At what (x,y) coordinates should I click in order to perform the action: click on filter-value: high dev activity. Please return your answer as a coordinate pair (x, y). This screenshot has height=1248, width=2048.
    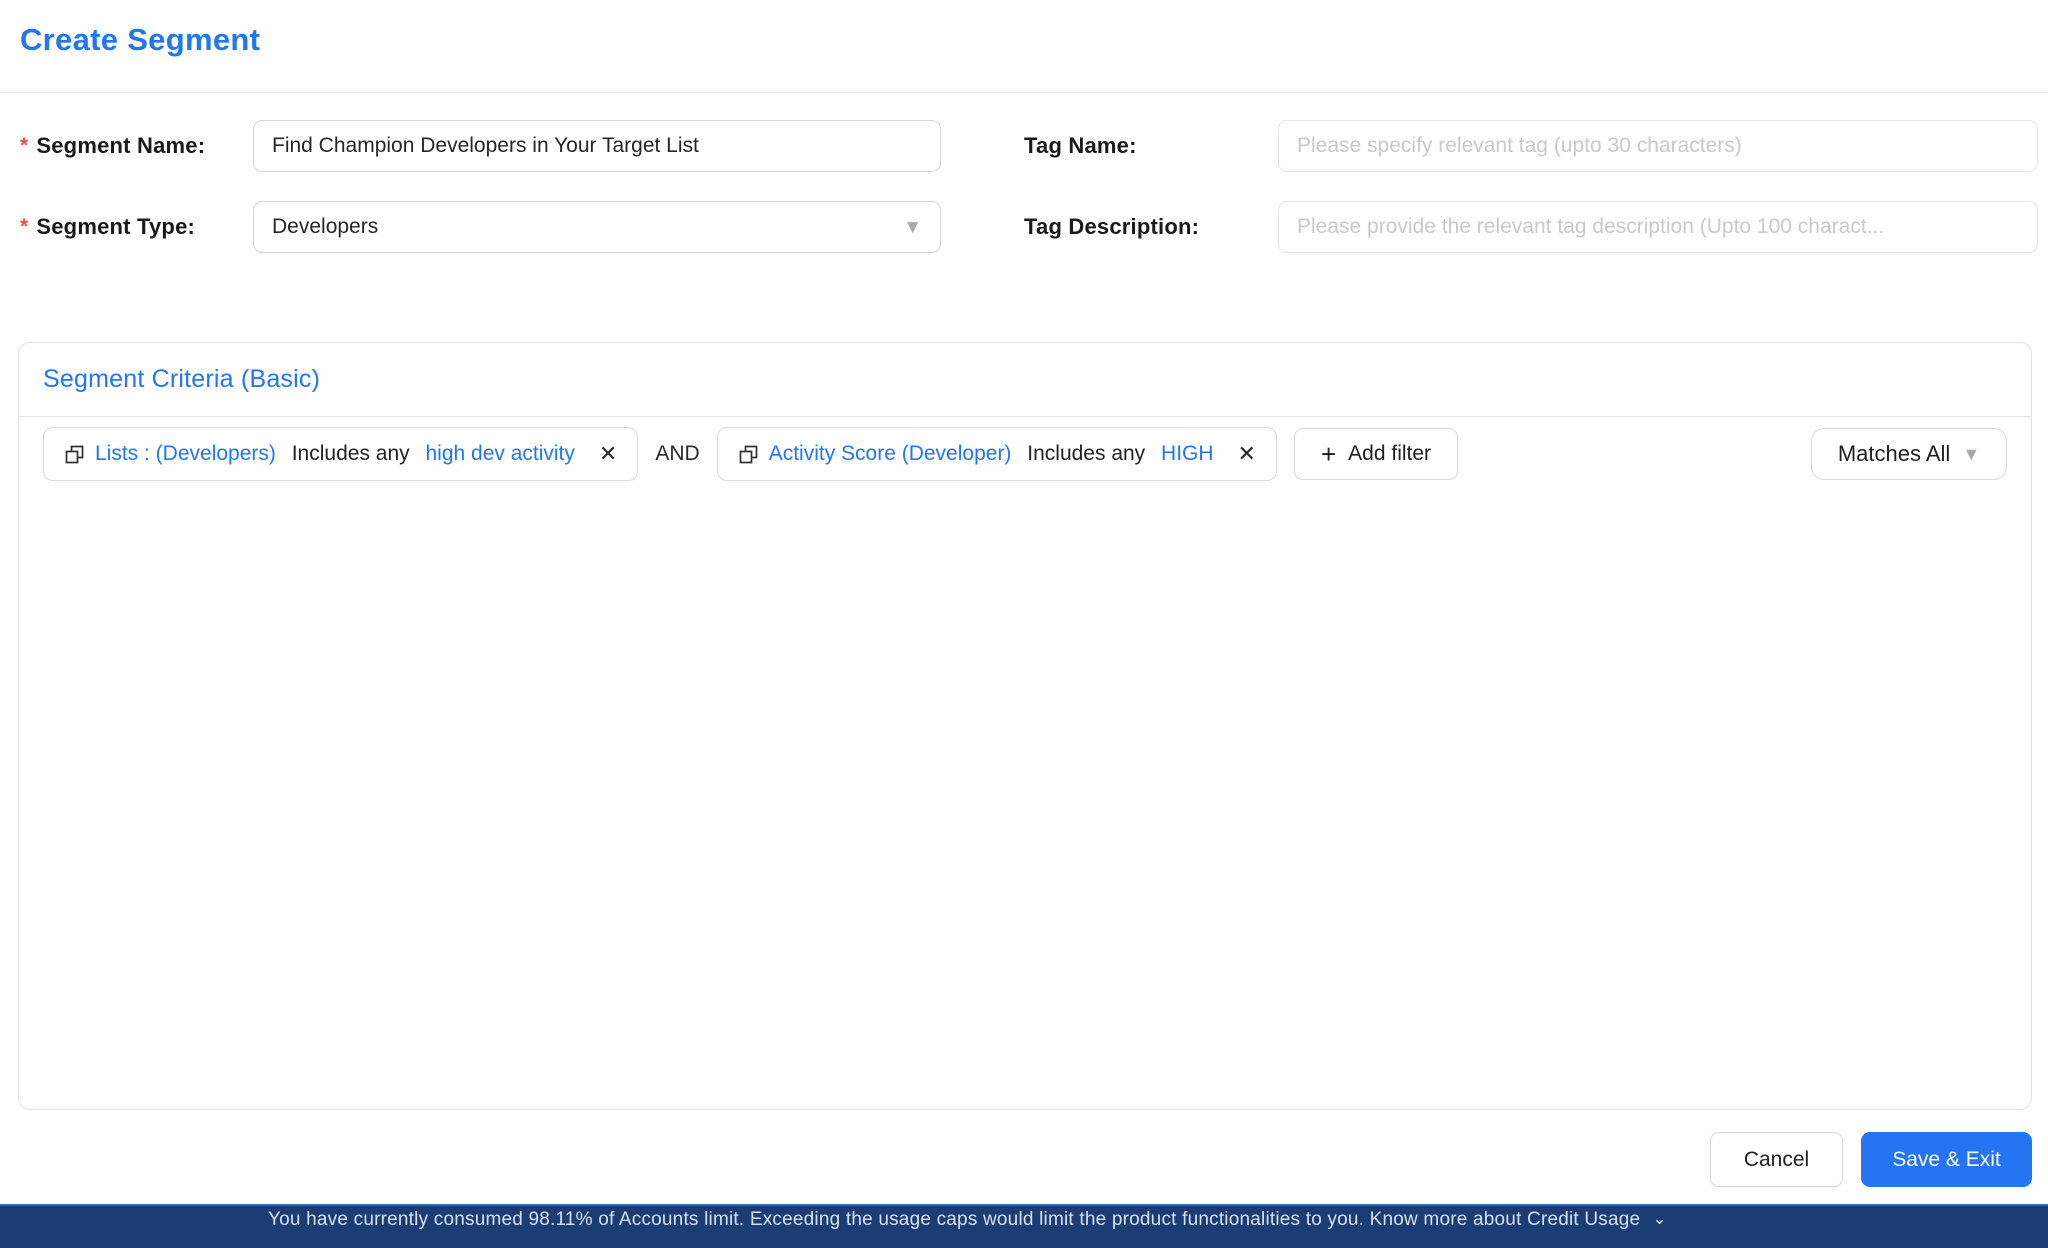
    Looking at the image, I should click on (499, 454).